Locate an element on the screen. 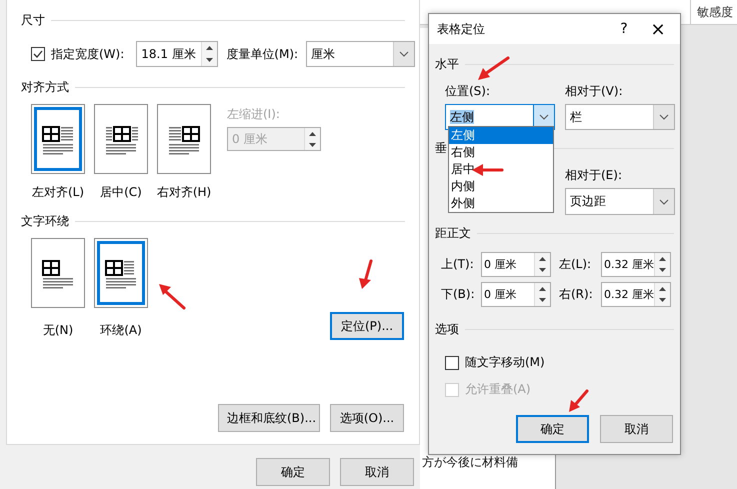 This screenshot has width=737, height=489. close-button: × is located at coordinates (658, 29).